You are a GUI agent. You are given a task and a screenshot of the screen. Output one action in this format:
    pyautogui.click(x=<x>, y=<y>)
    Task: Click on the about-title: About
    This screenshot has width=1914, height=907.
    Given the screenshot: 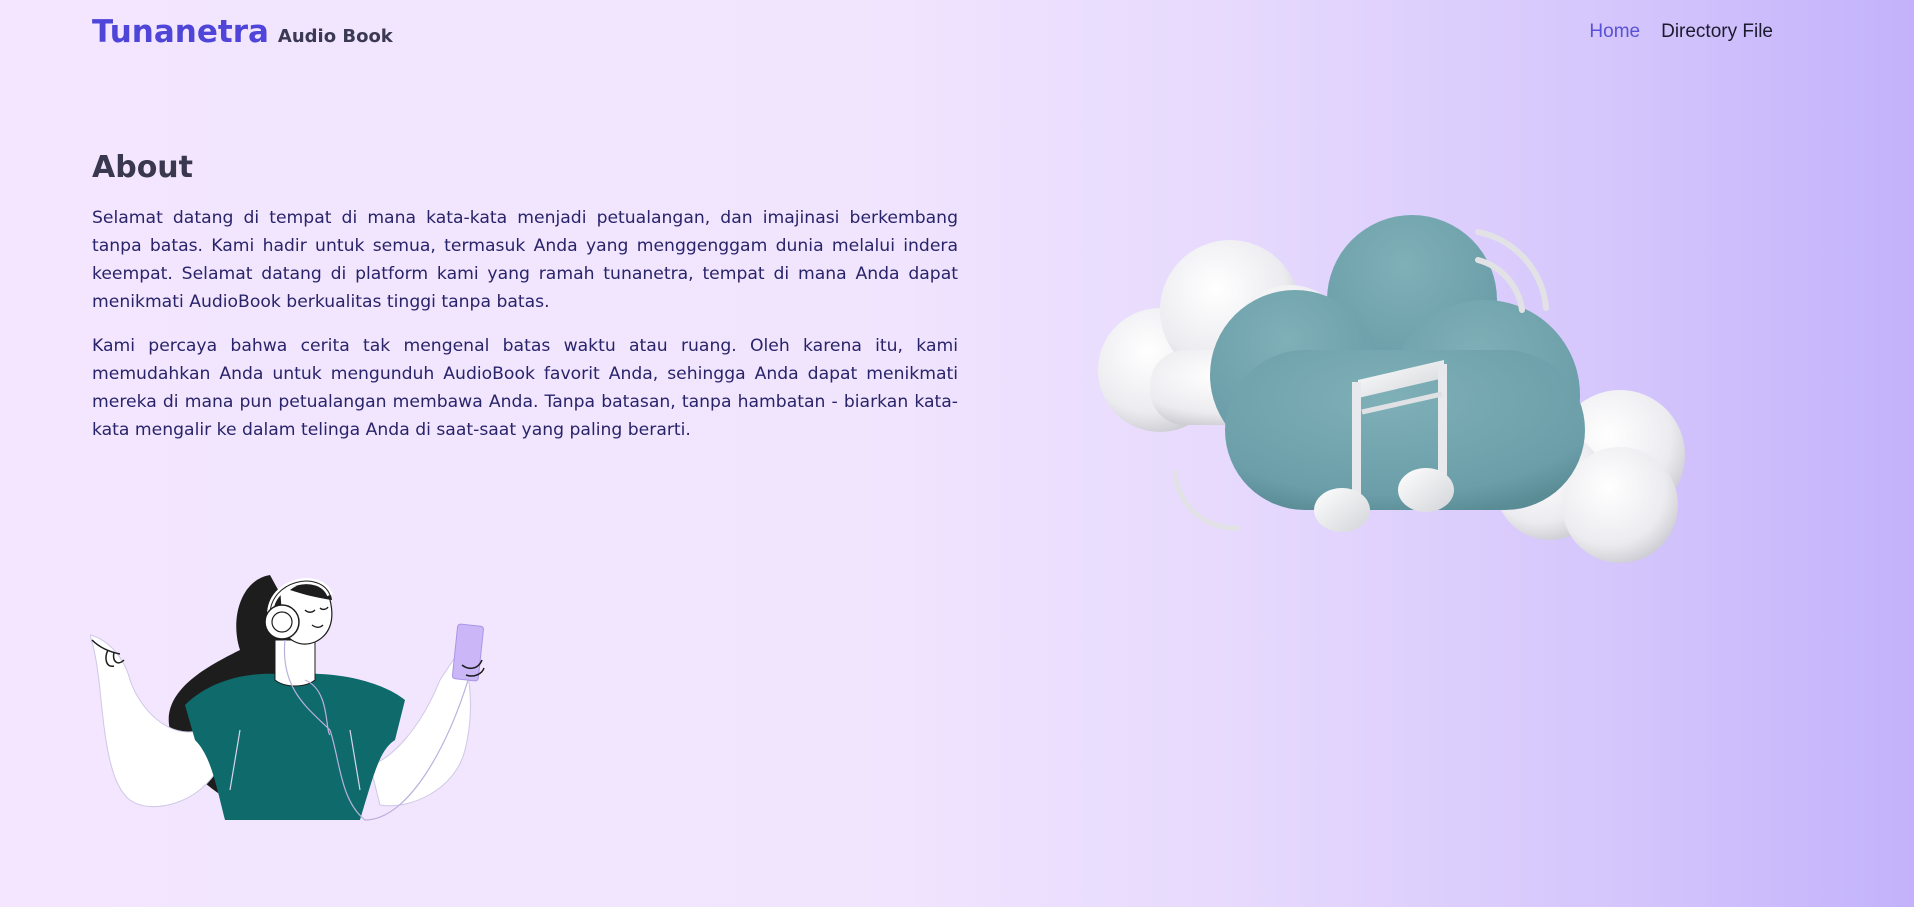 What is the action you would take?
    pyautogui.click(x=143, y=167)
    